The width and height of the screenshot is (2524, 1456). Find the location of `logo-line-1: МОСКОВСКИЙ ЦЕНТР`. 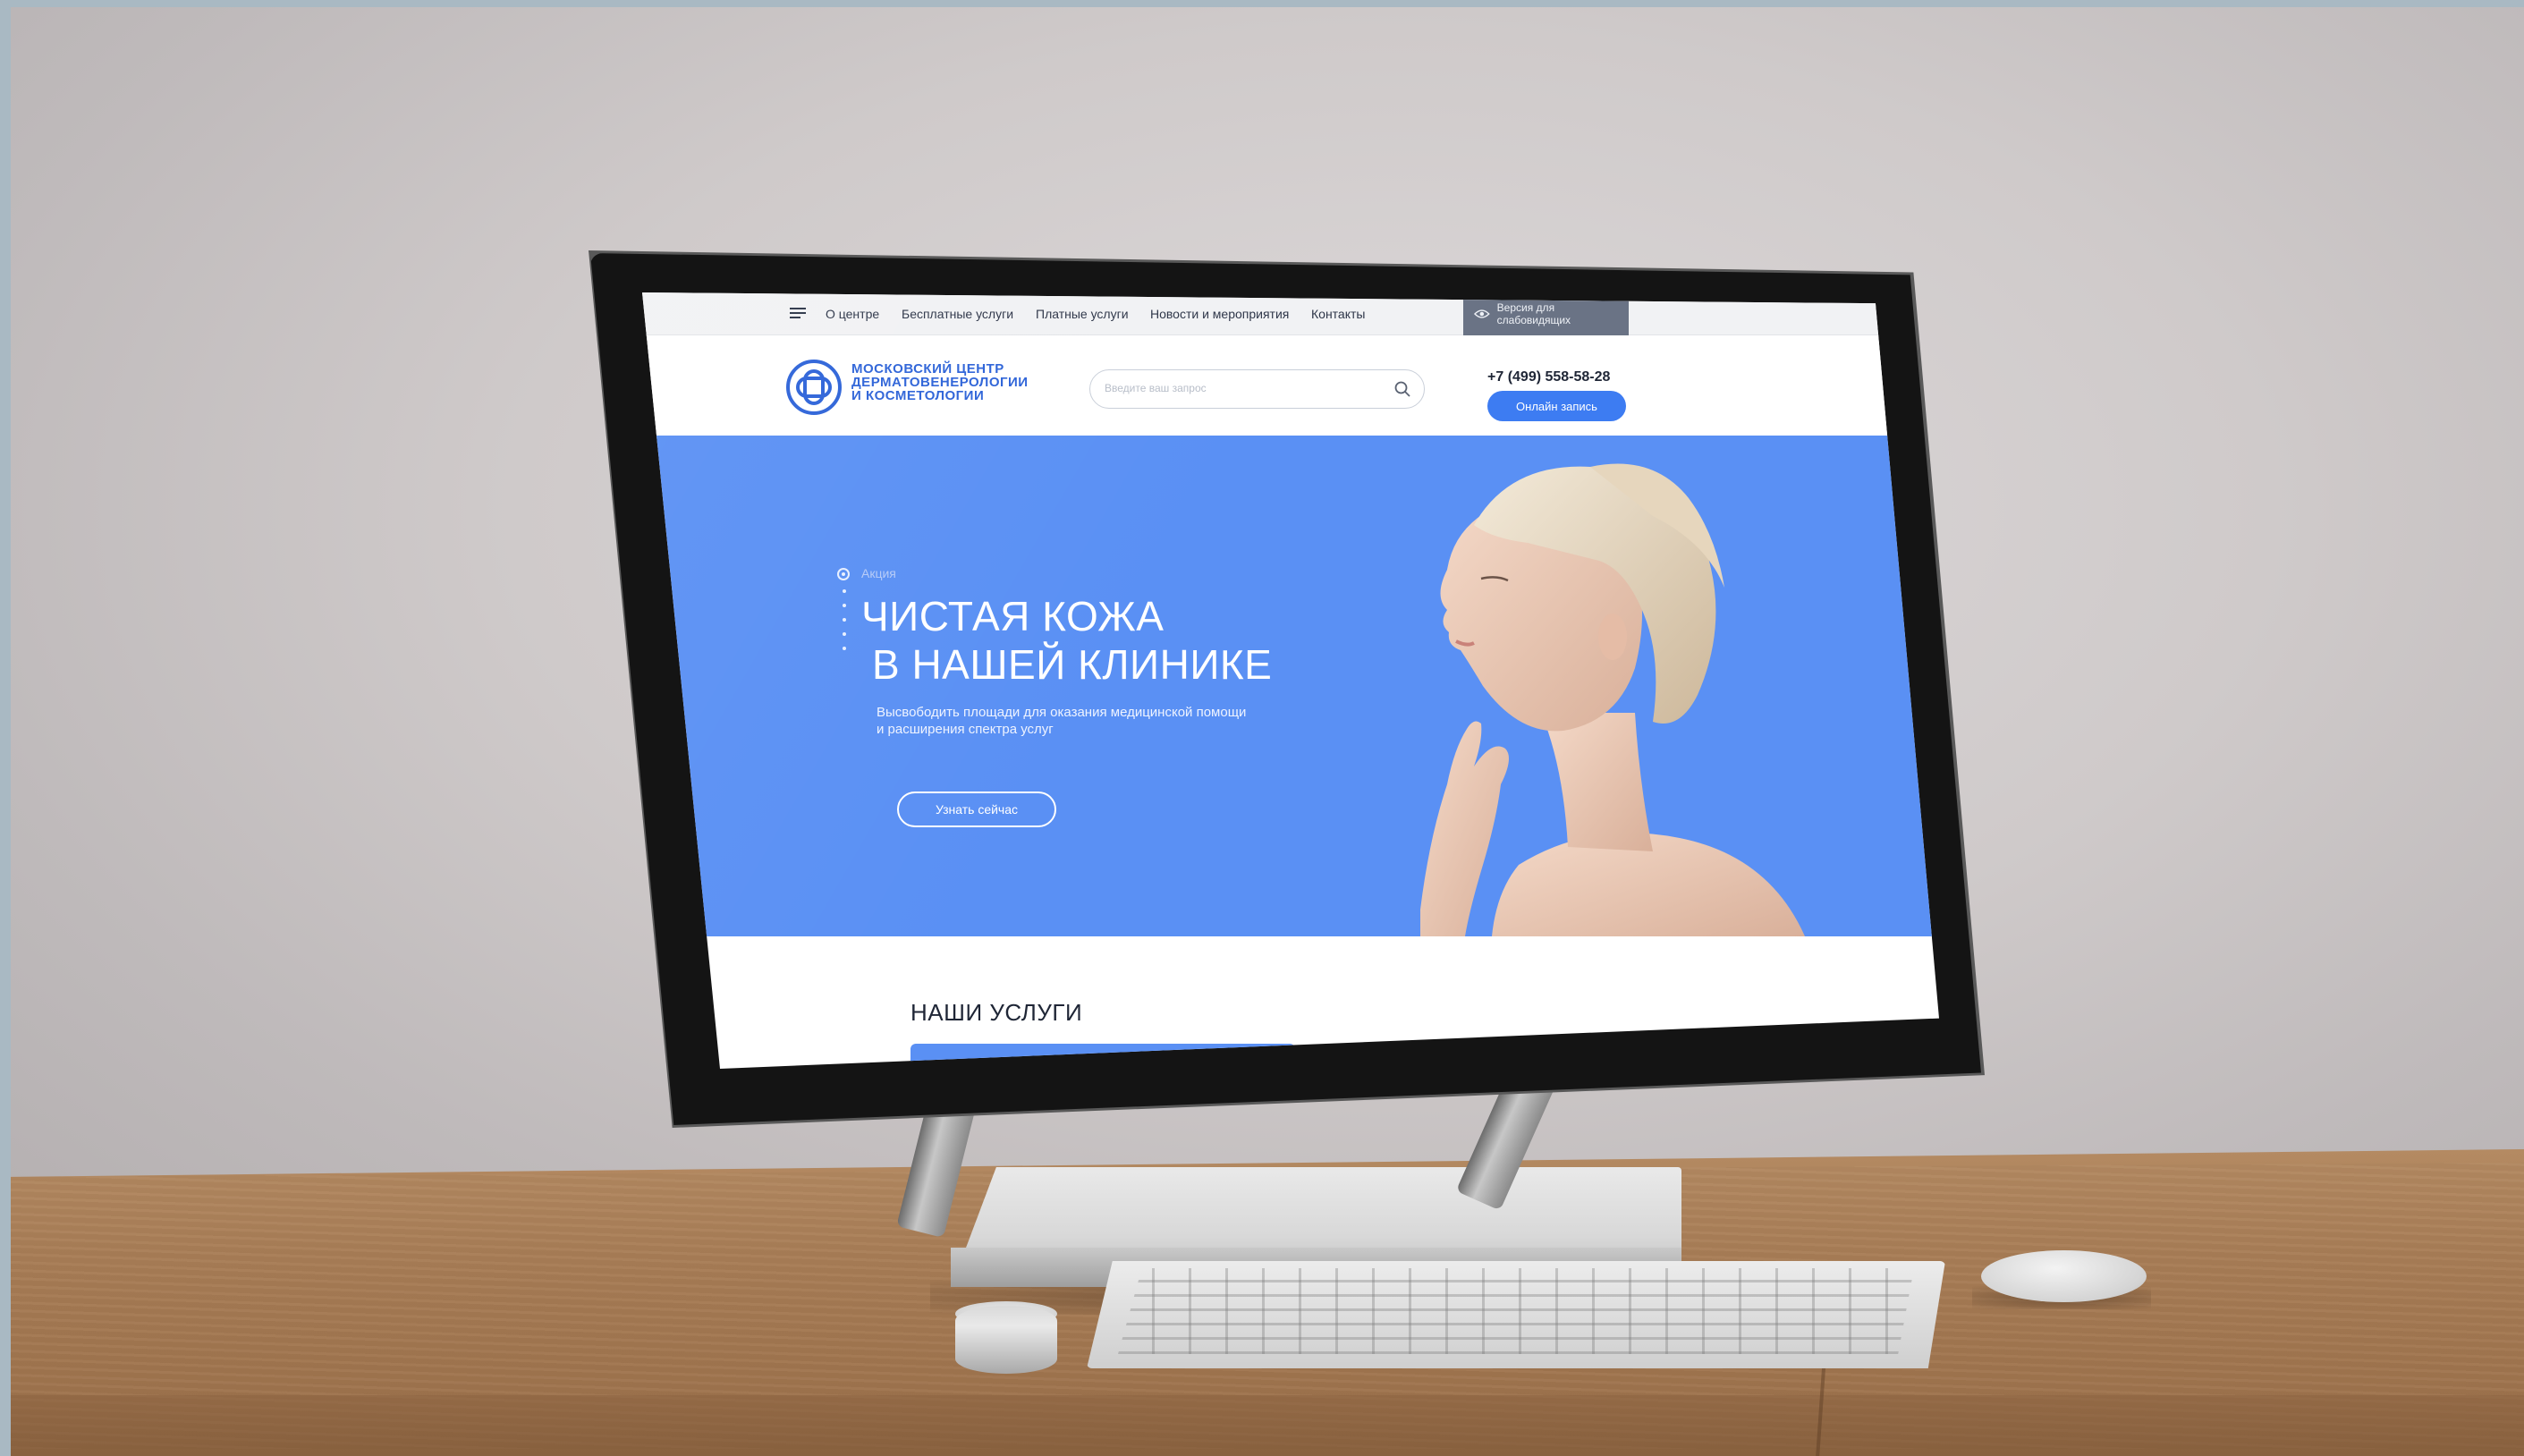

logo-line-1: МОСКОВСКИЙ ЦЕНТР is located at coordinates (927, 369).